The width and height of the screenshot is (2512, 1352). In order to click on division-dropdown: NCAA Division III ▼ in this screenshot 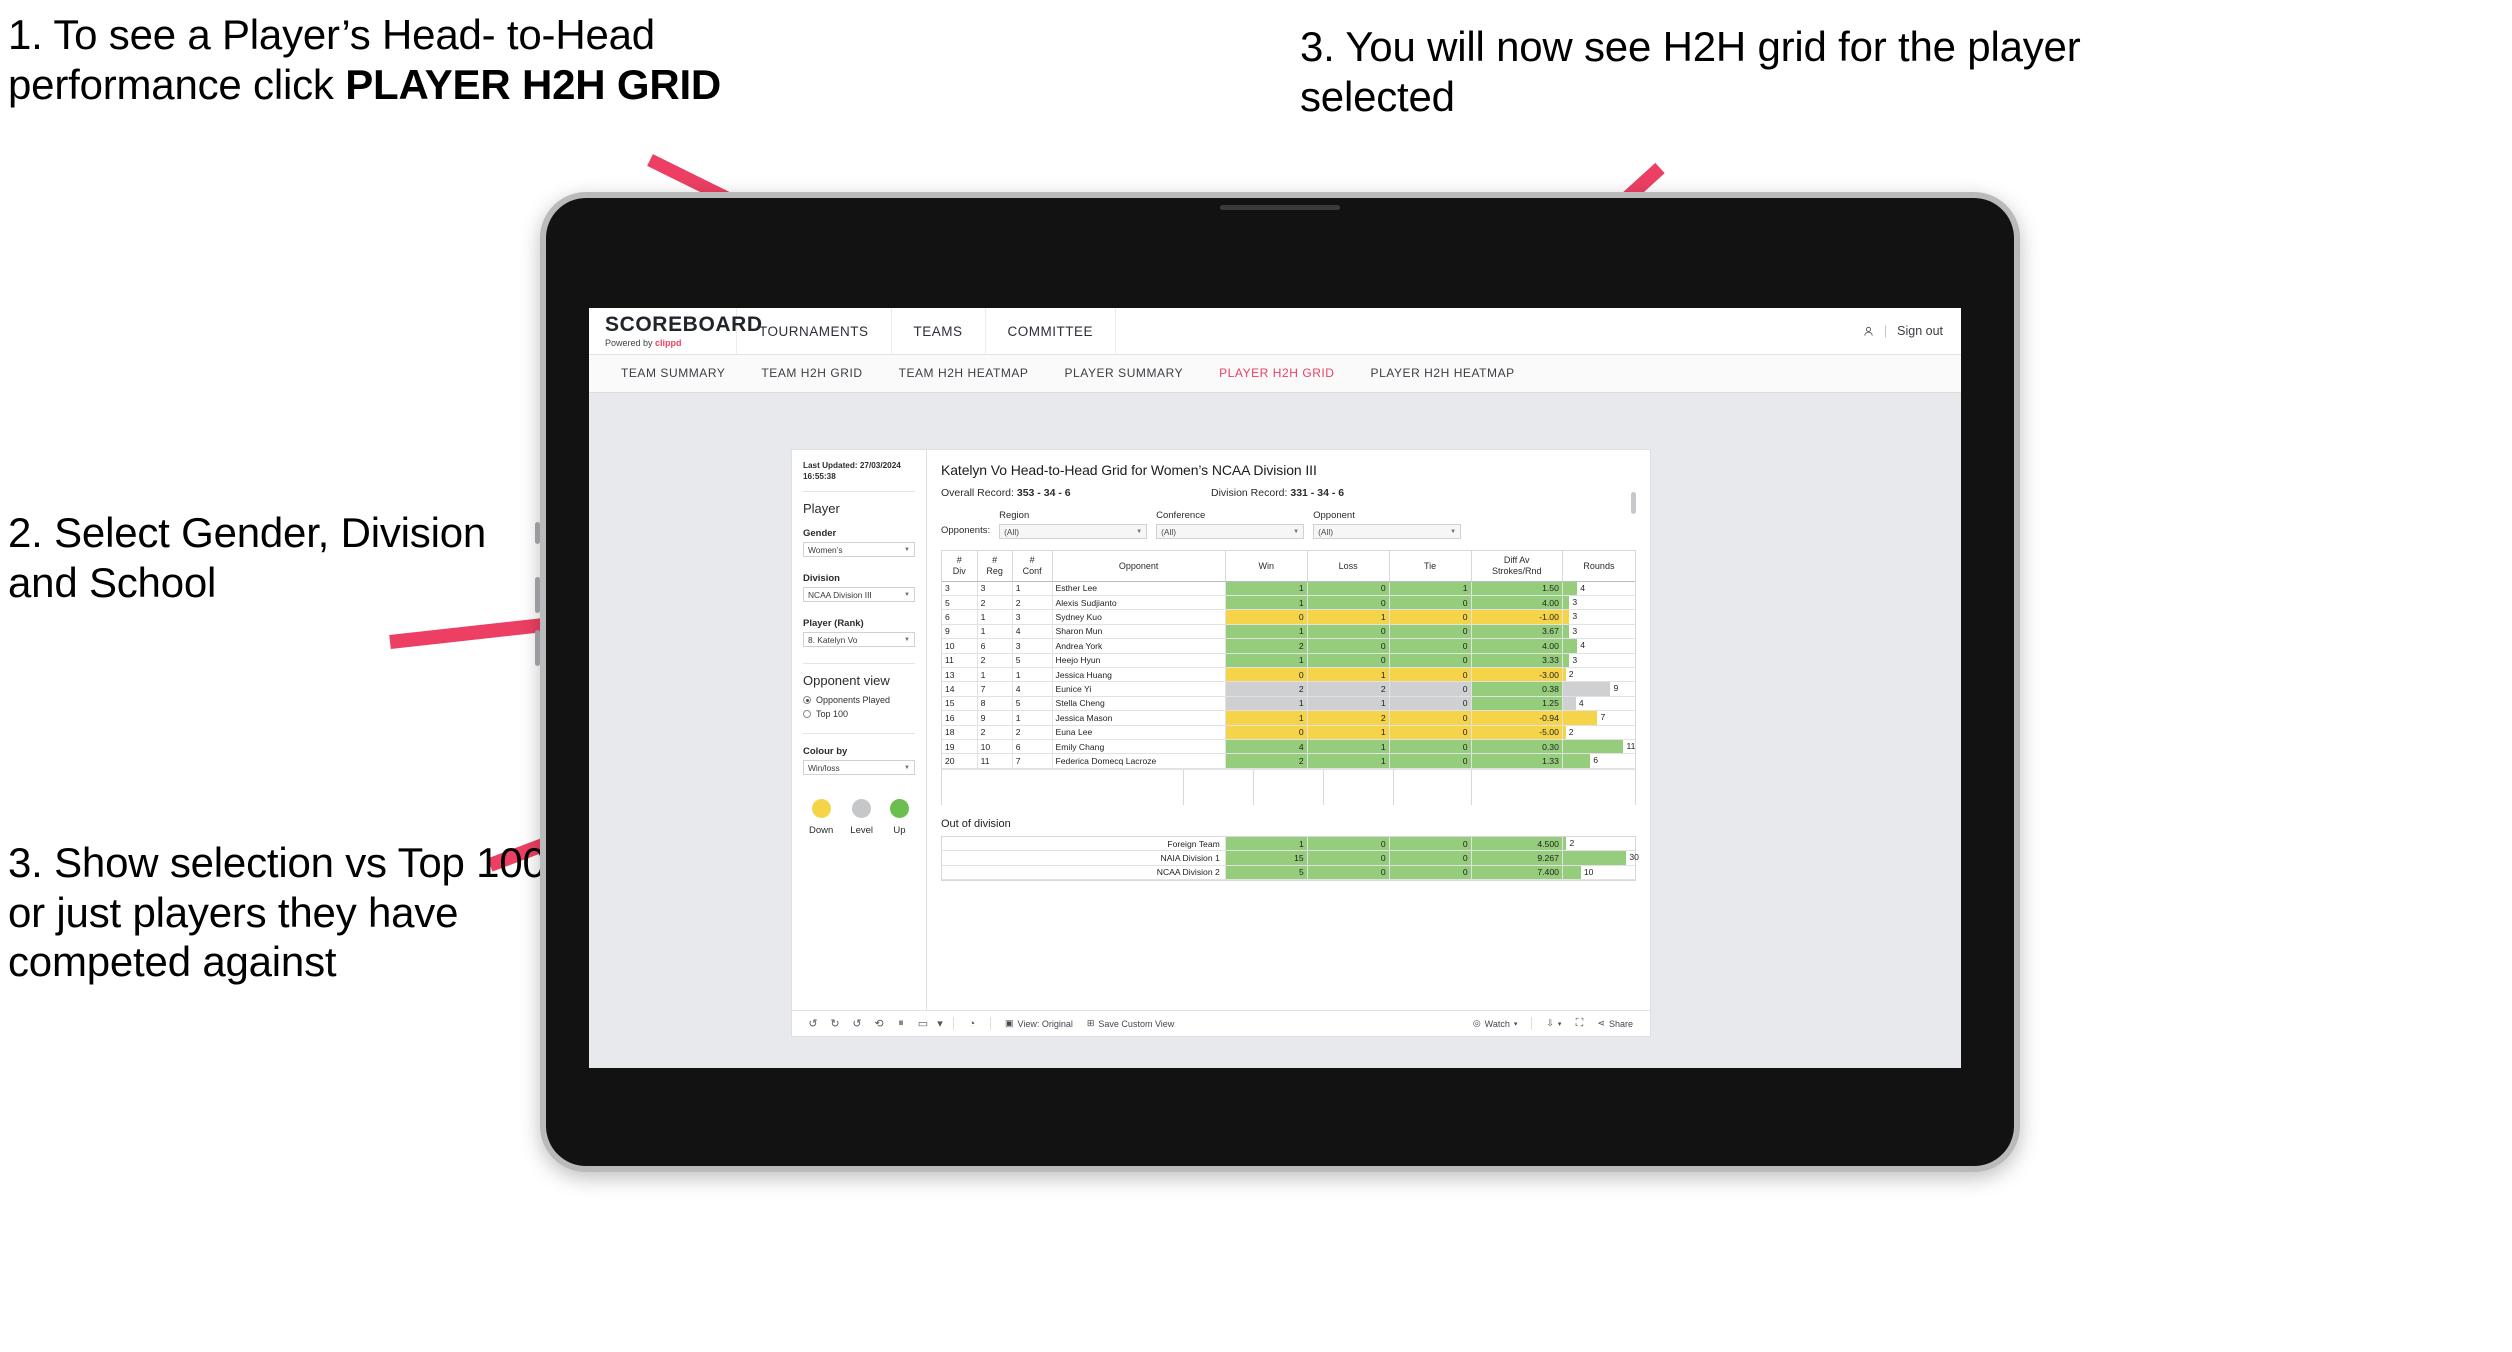, I will do `click(859, 595)`.